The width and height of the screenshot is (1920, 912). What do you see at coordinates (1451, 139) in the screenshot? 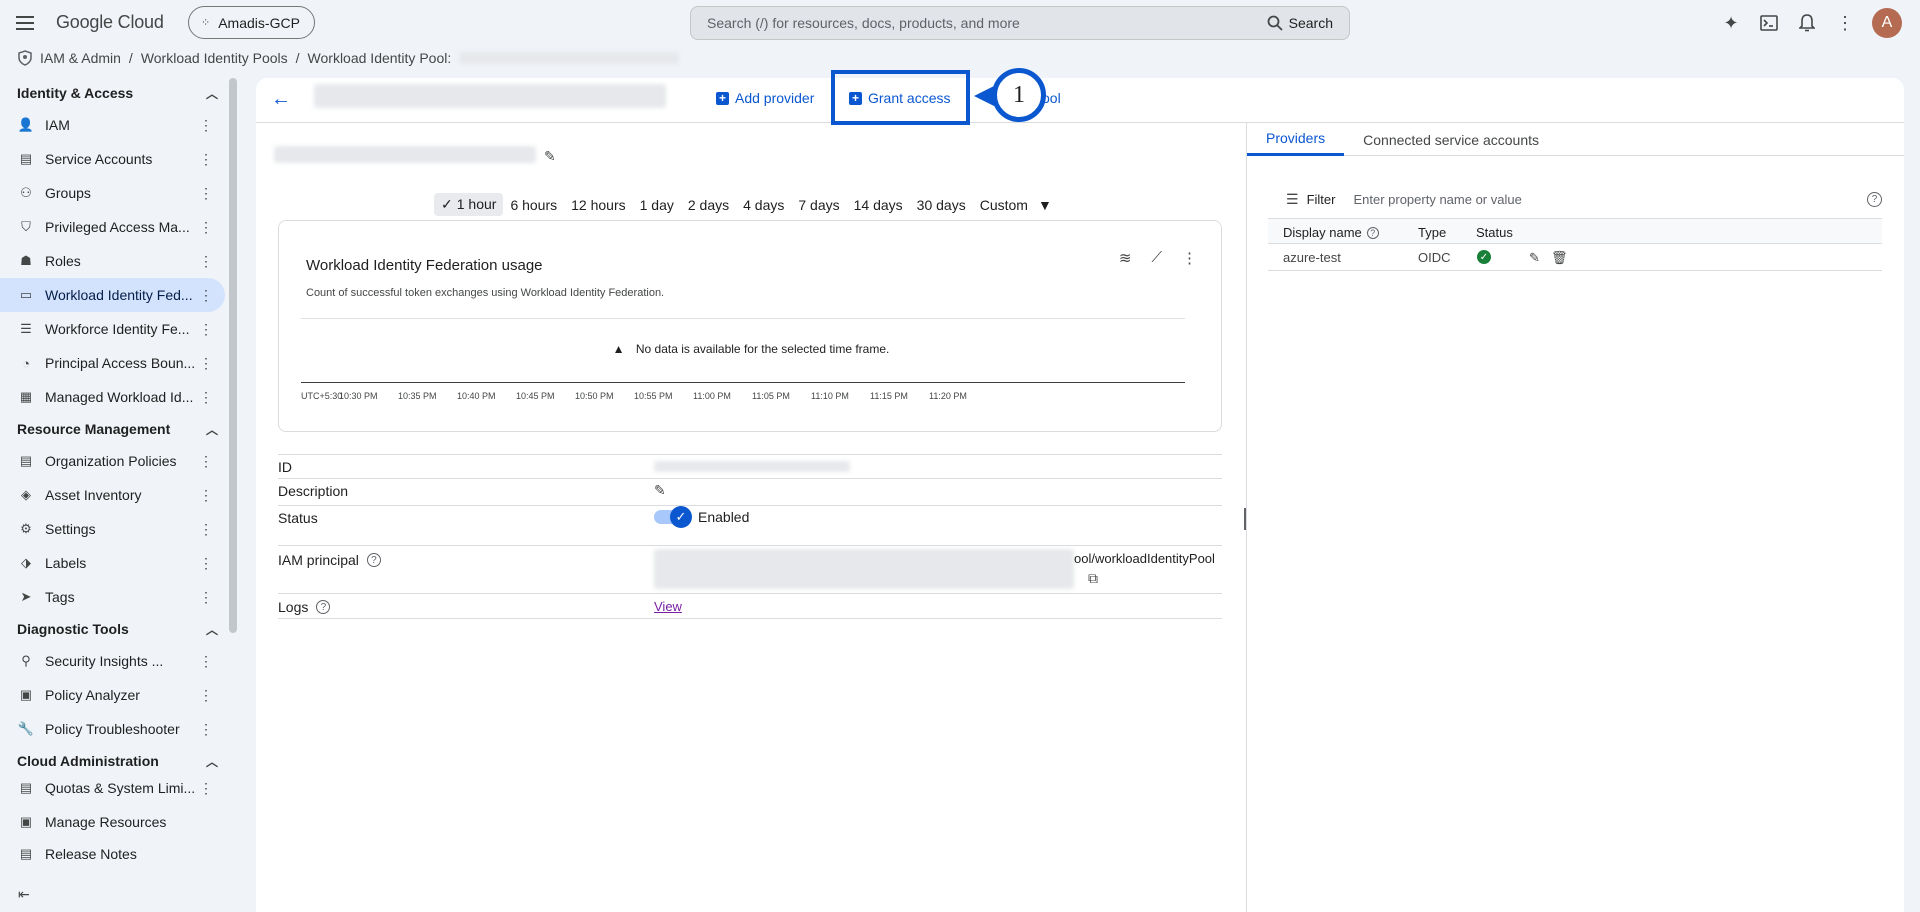
I see `tab-connected-service-accounts: Connected service accounts` at bounding box center [1451, 139].